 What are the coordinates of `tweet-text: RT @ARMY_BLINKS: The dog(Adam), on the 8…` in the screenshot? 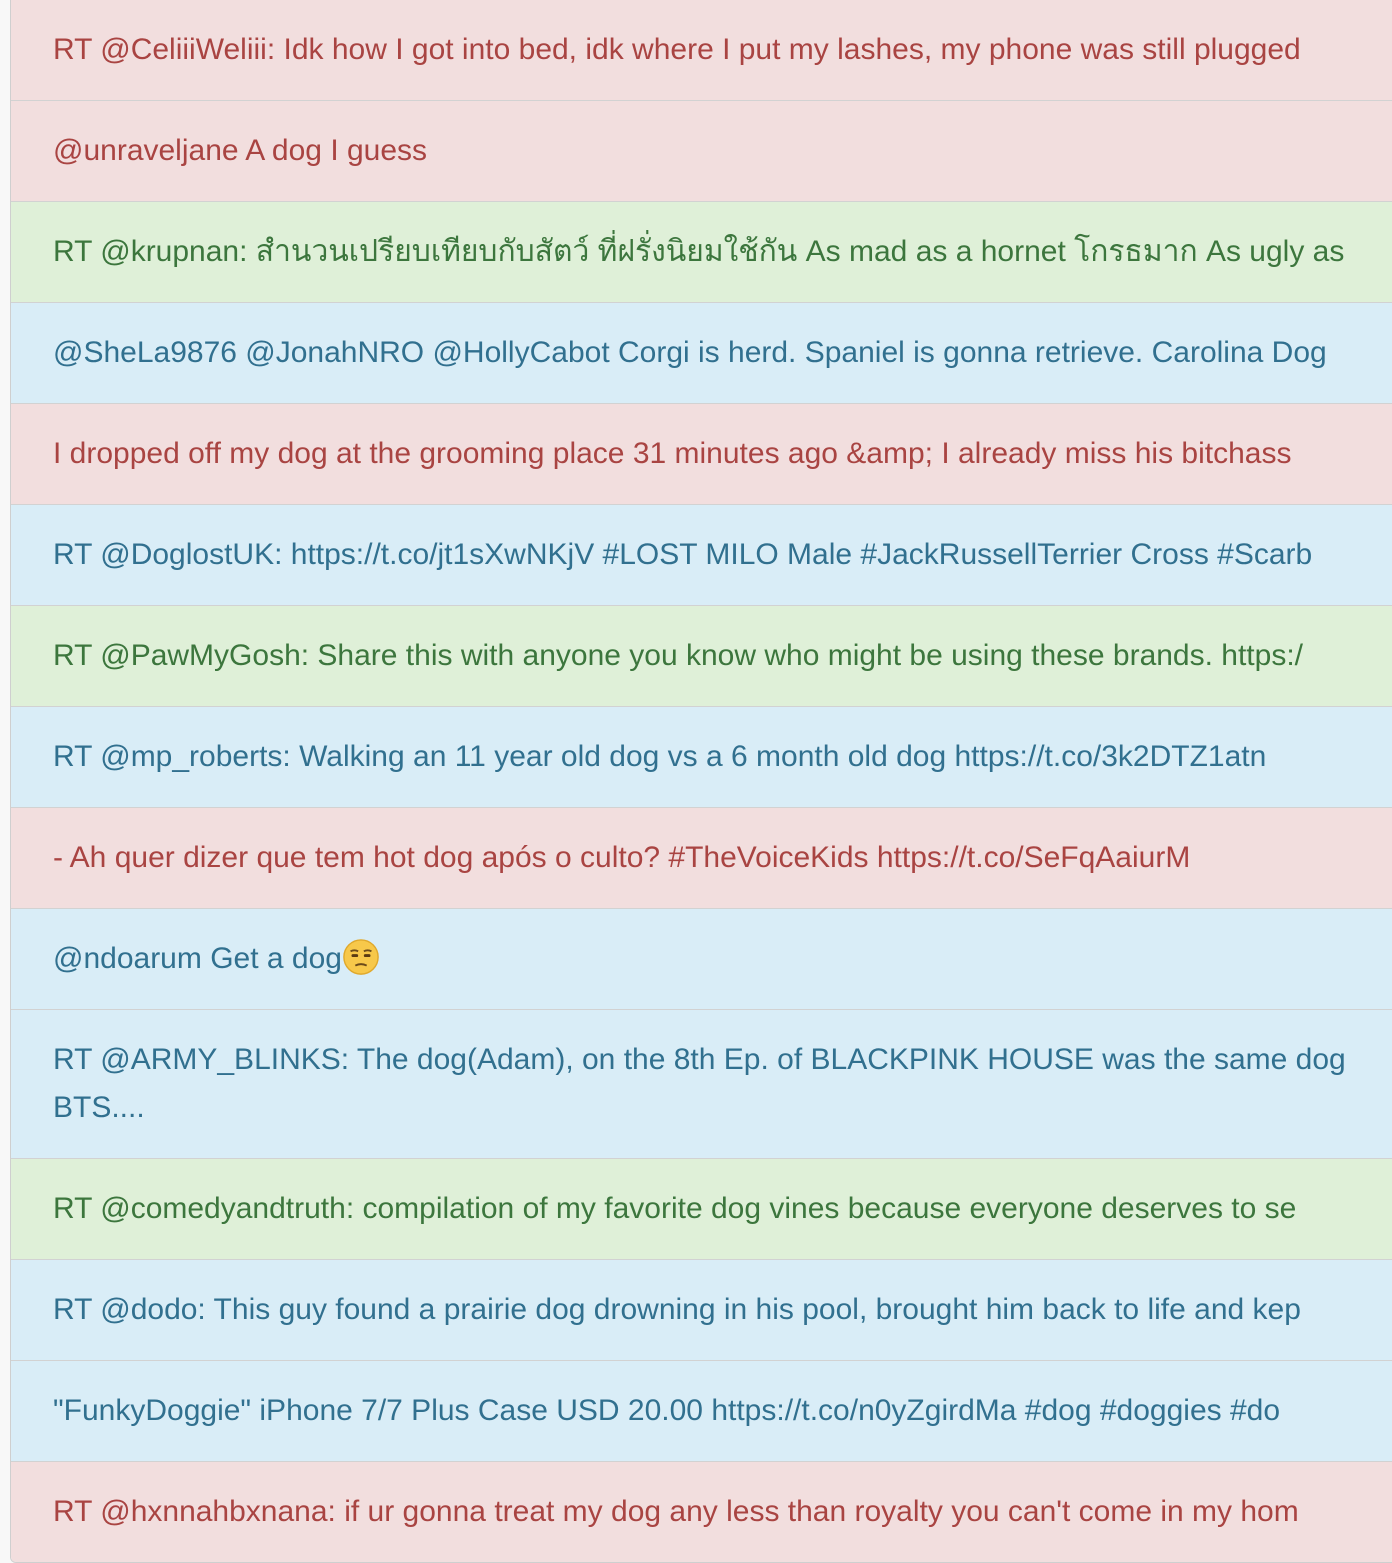 It's located at (699, 1059).